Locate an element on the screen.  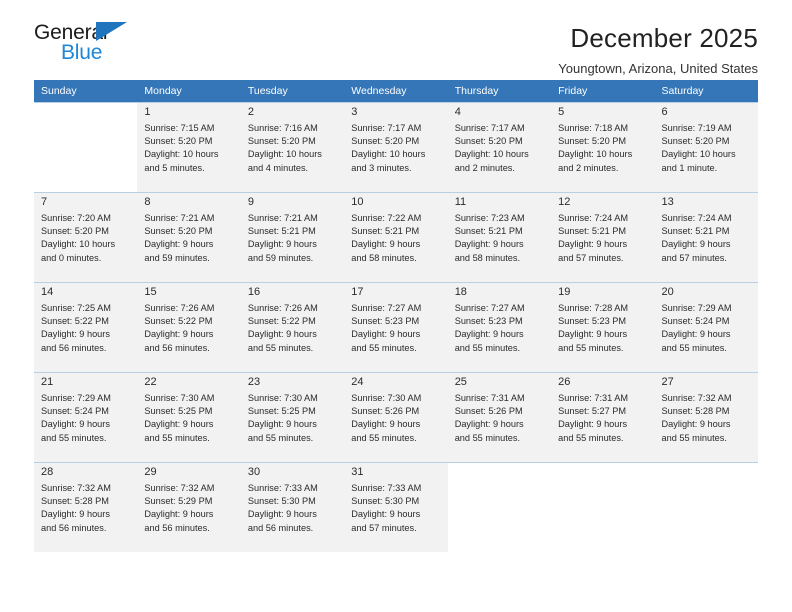
day-number: 28 is located at coordinates (47, 472).